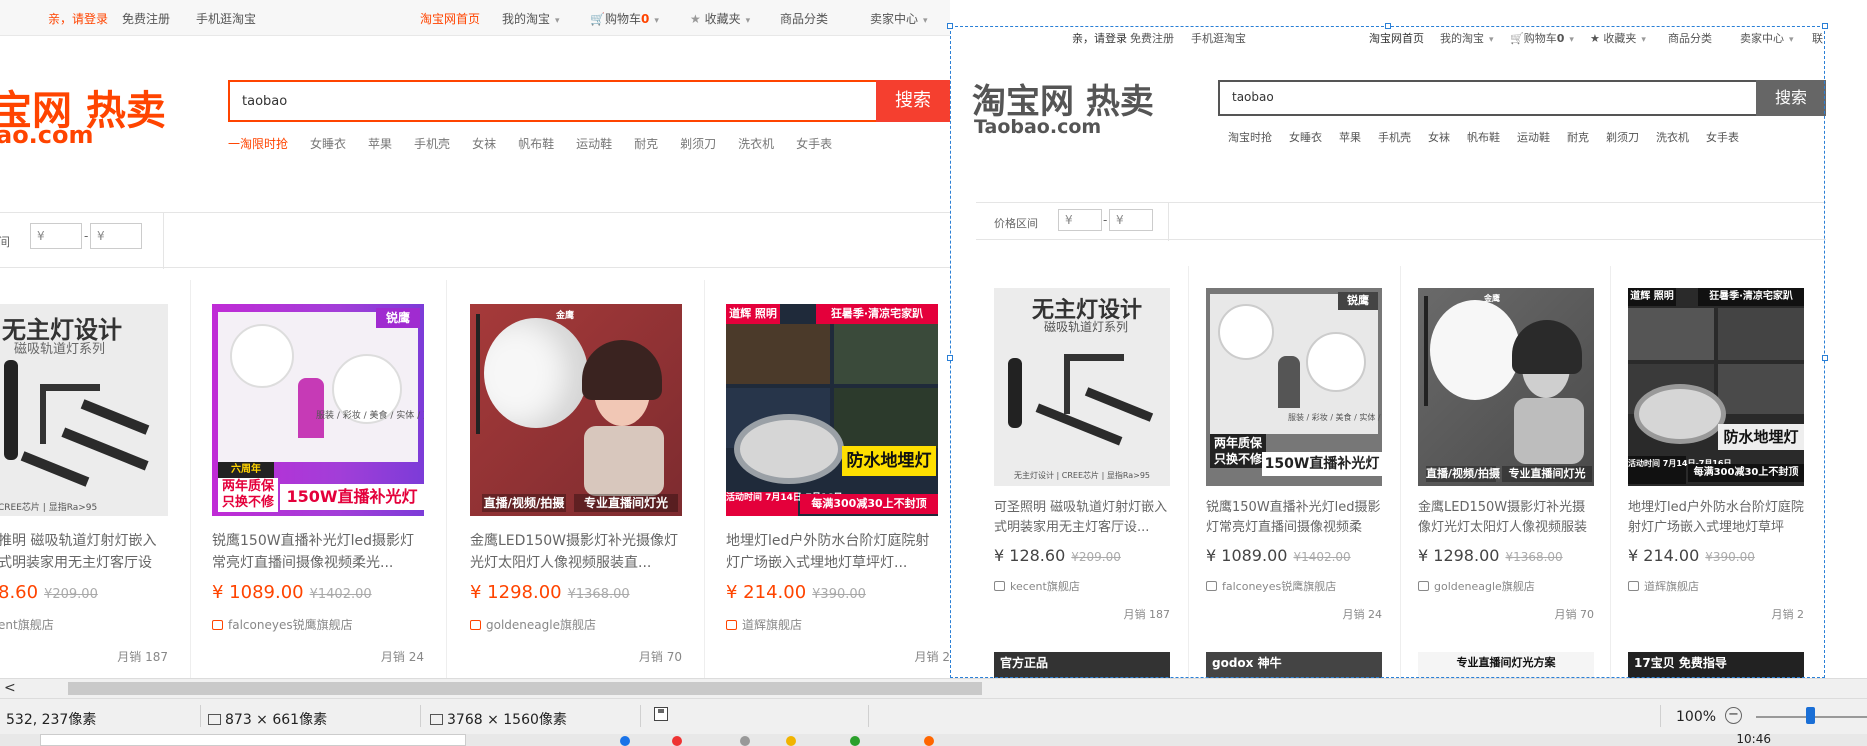  I want to click on shop-name: kecent旗舰店, so click(1037, 586).